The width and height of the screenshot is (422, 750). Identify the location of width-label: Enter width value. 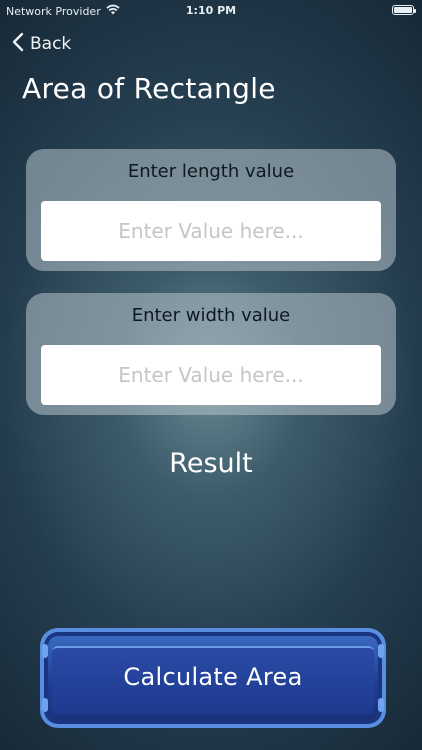
(211, 315).